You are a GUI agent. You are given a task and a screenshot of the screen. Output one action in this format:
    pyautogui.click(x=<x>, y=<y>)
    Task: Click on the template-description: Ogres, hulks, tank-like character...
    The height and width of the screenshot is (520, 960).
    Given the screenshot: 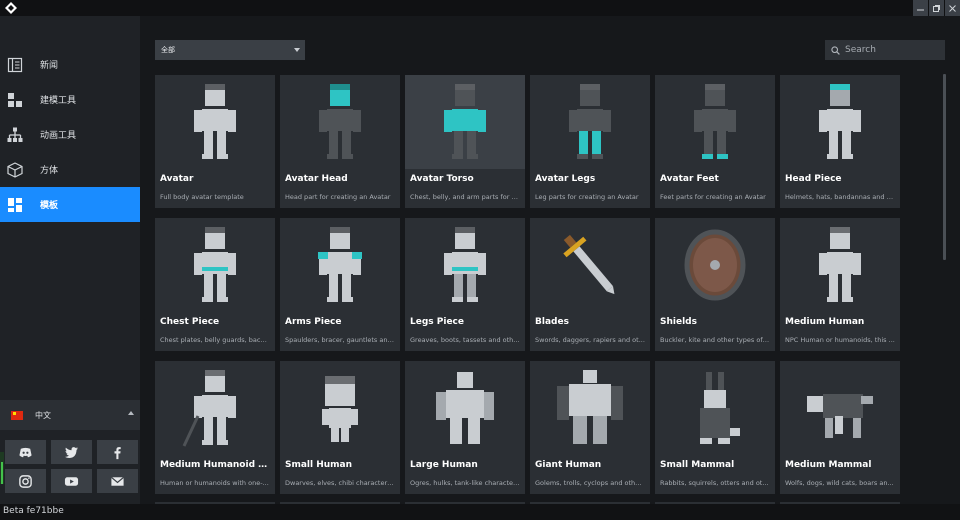 What is the action you would take?
    pyautogui.click(x=465, y=483)
    